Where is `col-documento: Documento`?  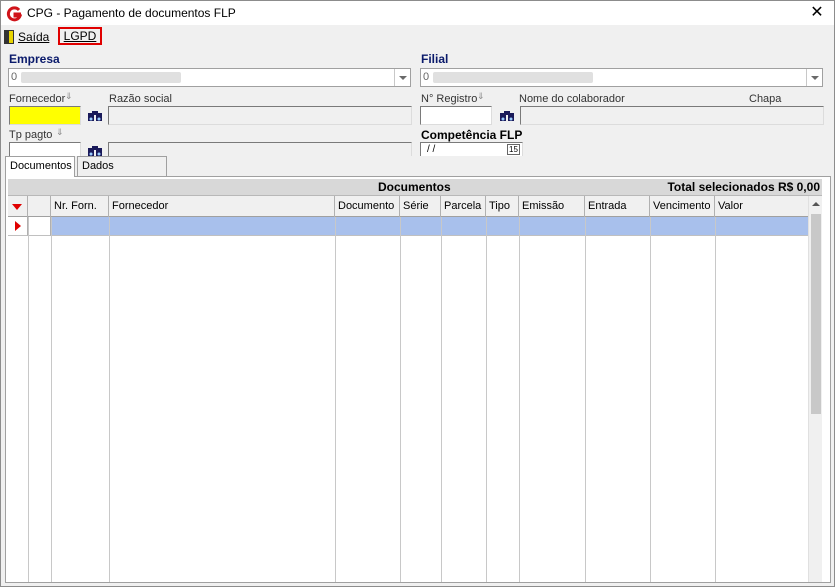 col-documento: Documento is located at coordinates (367, 206).